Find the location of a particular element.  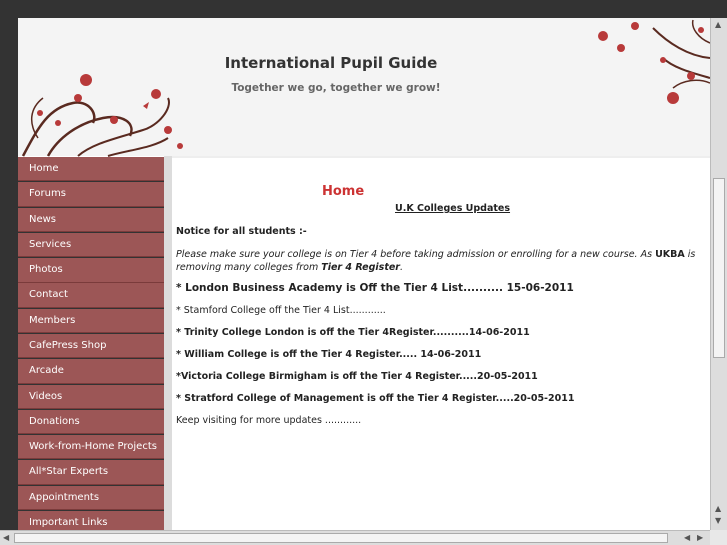

sidebar-item-home: Home is located at coordinates (91, 169).